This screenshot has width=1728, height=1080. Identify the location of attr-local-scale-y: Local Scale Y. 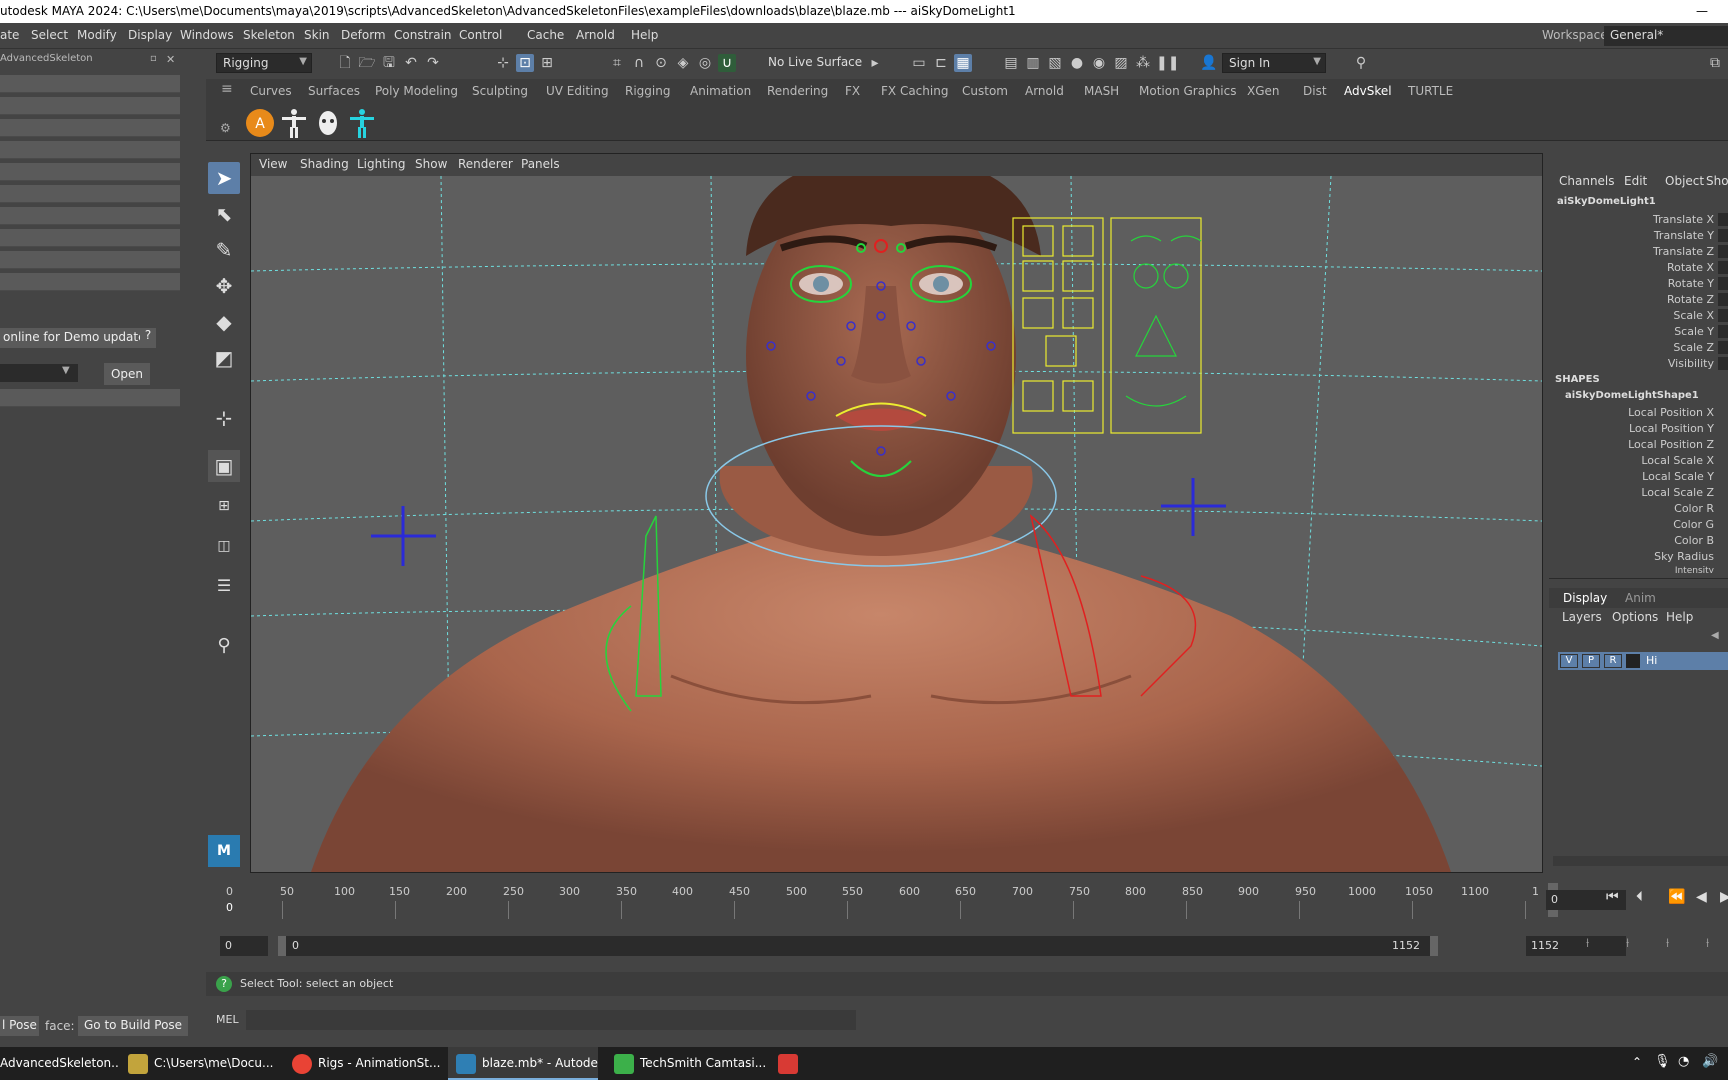
(1678, 476).